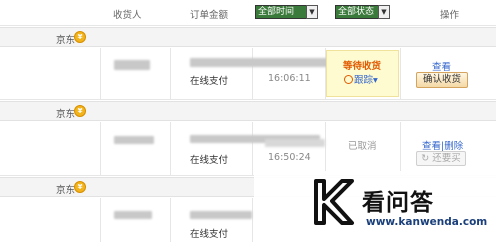 This screenshot has width=496, height=242. I want to click on time-filter-select: 全部时间 ▼, so click(286, 12).